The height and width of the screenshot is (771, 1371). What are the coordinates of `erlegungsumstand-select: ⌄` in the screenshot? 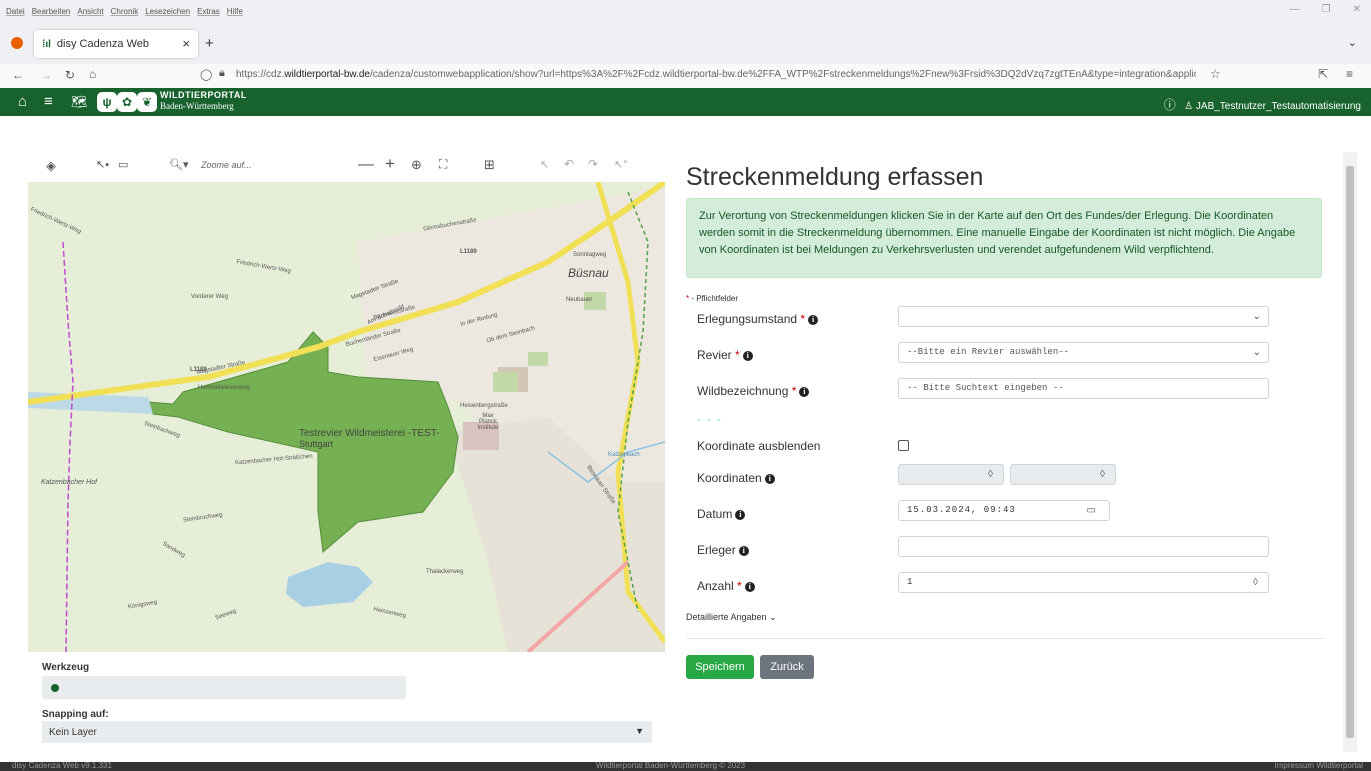 It's located at (1083, 316).